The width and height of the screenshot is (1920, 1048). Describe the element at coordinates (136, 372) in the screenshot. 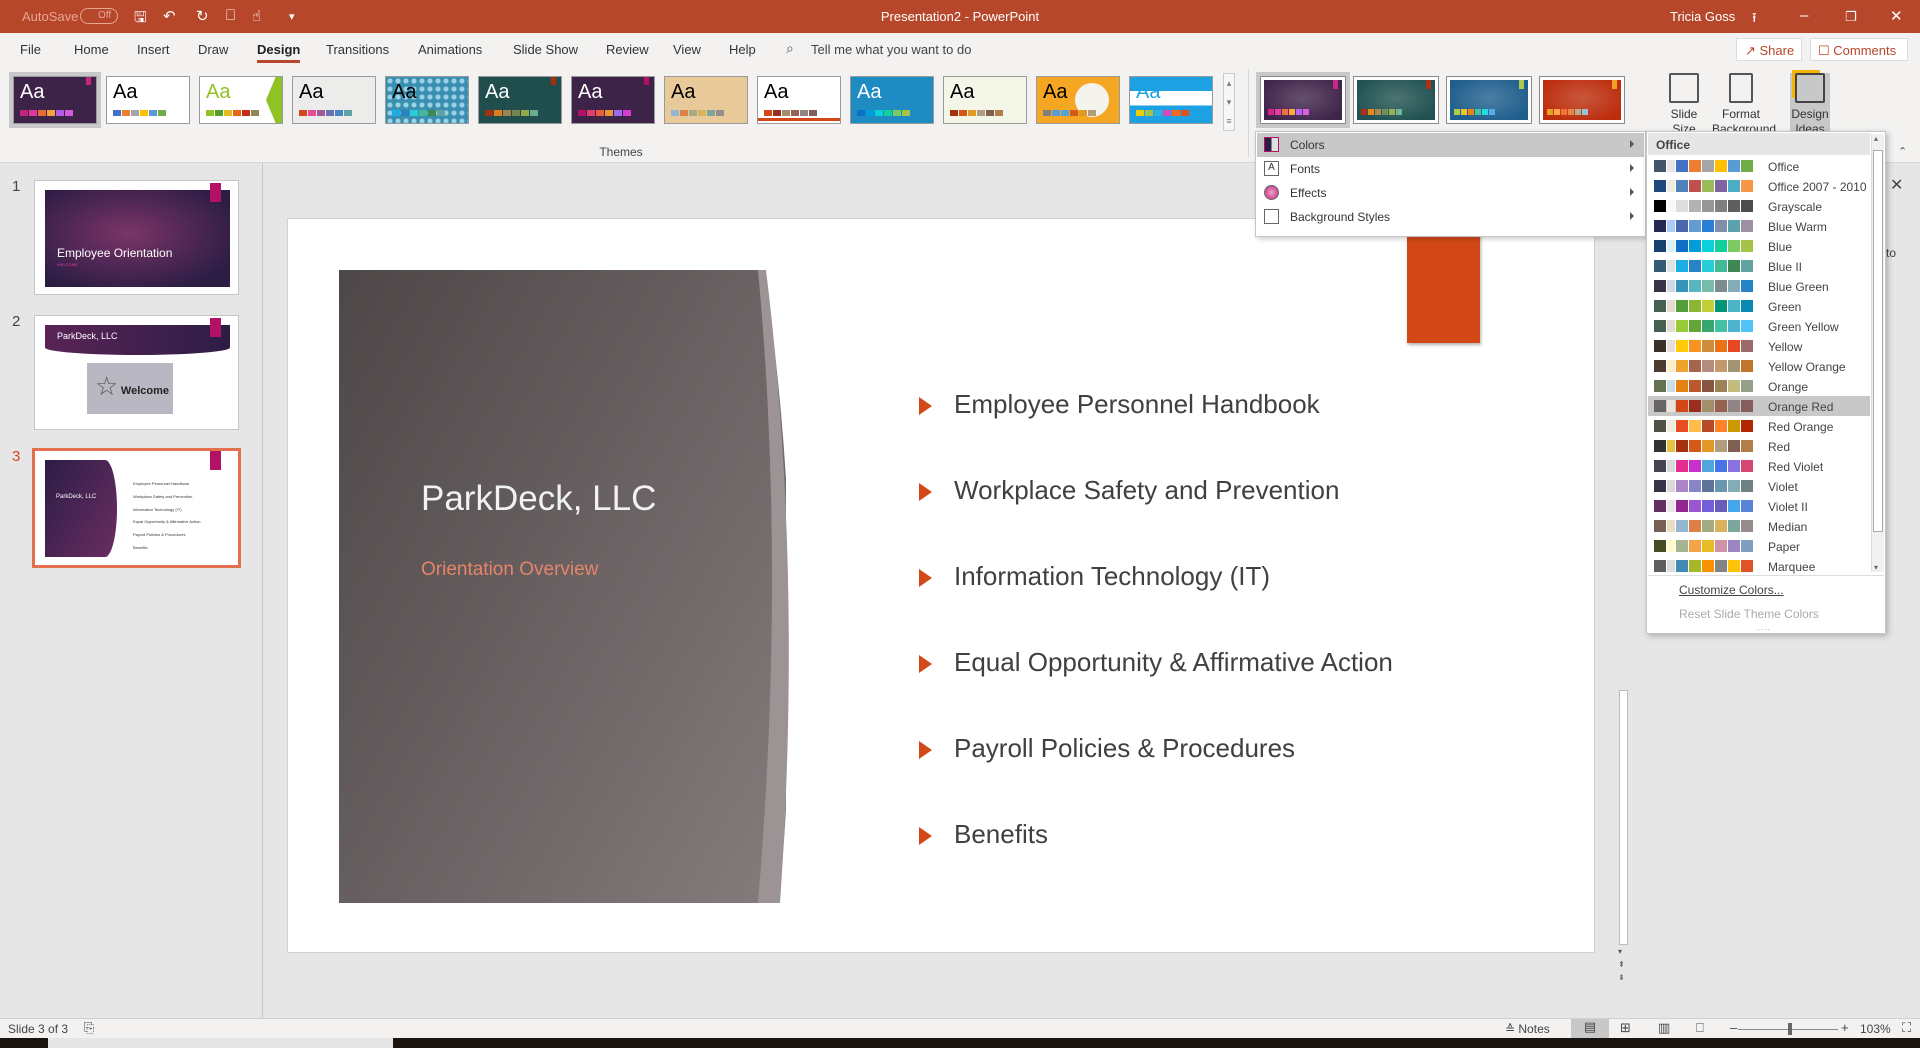

I see `slide-thumbnail-2: ParkDeck, LLC ☆ Welcome` at that location.